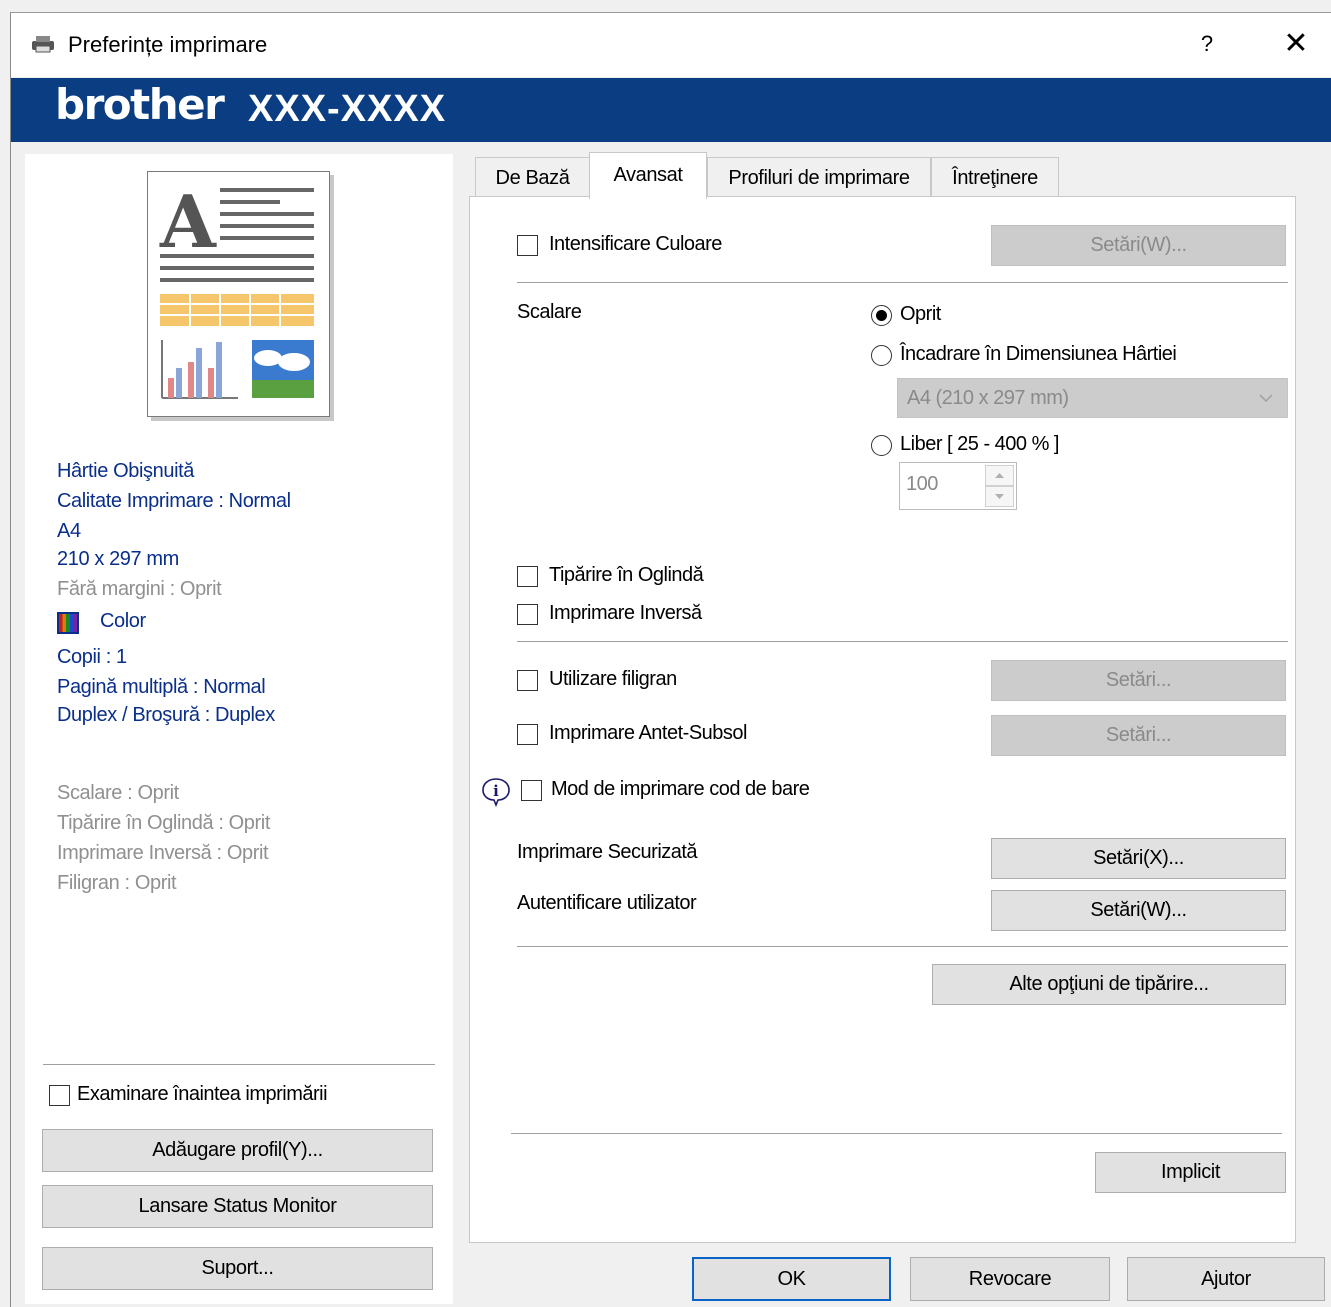 This screenshot has width=1331, height=1307. What do you see at coordinates (1296, 44) in the screenshot?
I see `close-icon: ✕` at bounding box center [1296, 44].